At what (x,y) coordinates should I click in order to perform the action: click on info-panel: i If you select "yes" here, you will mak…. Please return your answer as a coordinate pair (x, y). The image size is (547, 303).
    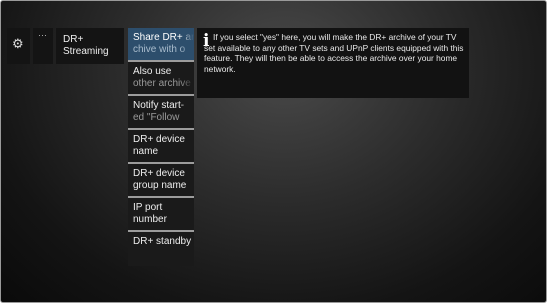
    Looking at the image, I should click on (333, 63).